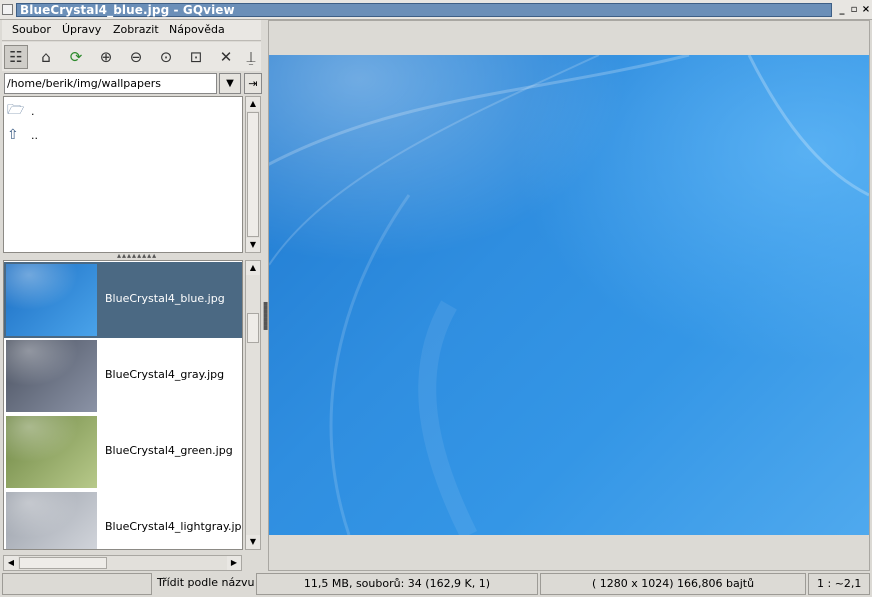 The height and width of the screenshot is (597, 872). I want to click on refresh-icon: ⟳, so click(76, 57).